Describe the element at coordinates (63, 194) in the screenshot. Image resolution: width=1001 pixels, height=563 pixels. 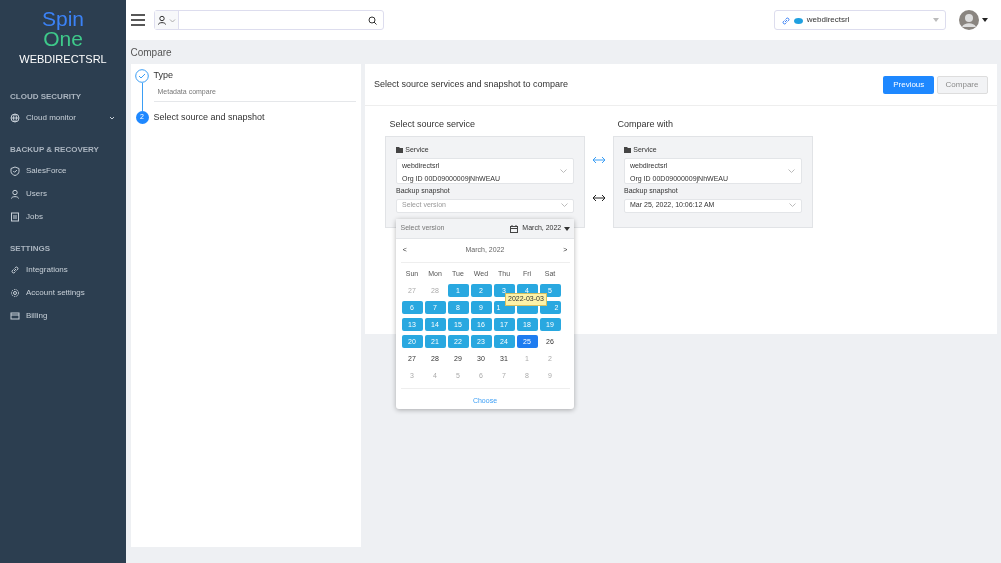
I see `sidebar-item: Users` at that location.